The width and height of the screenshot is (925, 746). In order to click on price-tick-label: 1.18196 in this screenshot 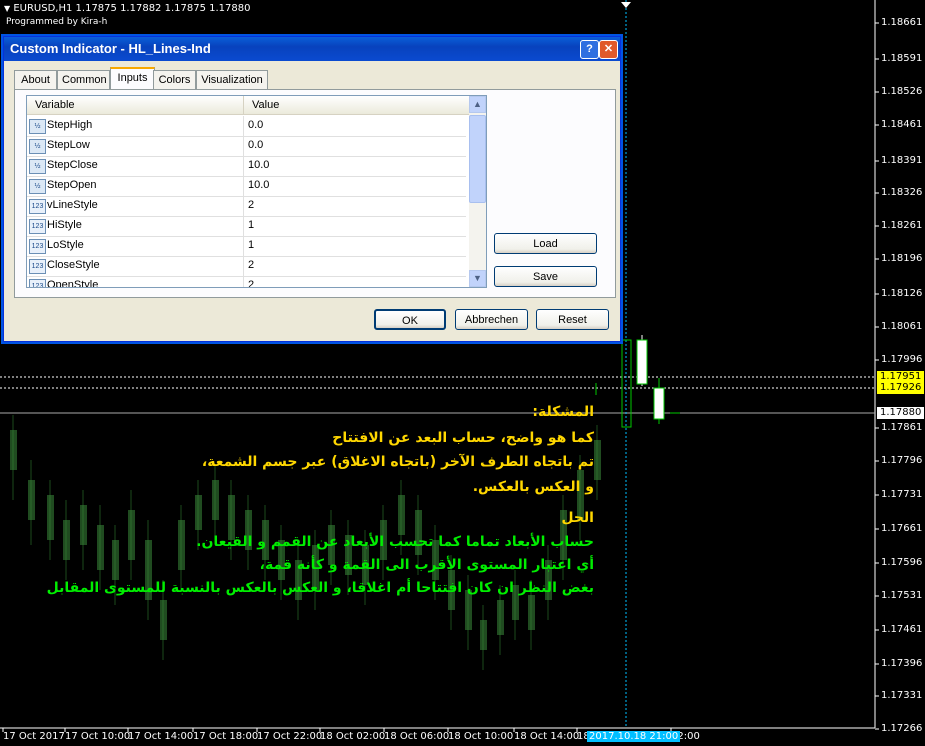, I will do `click(902, 258)`.